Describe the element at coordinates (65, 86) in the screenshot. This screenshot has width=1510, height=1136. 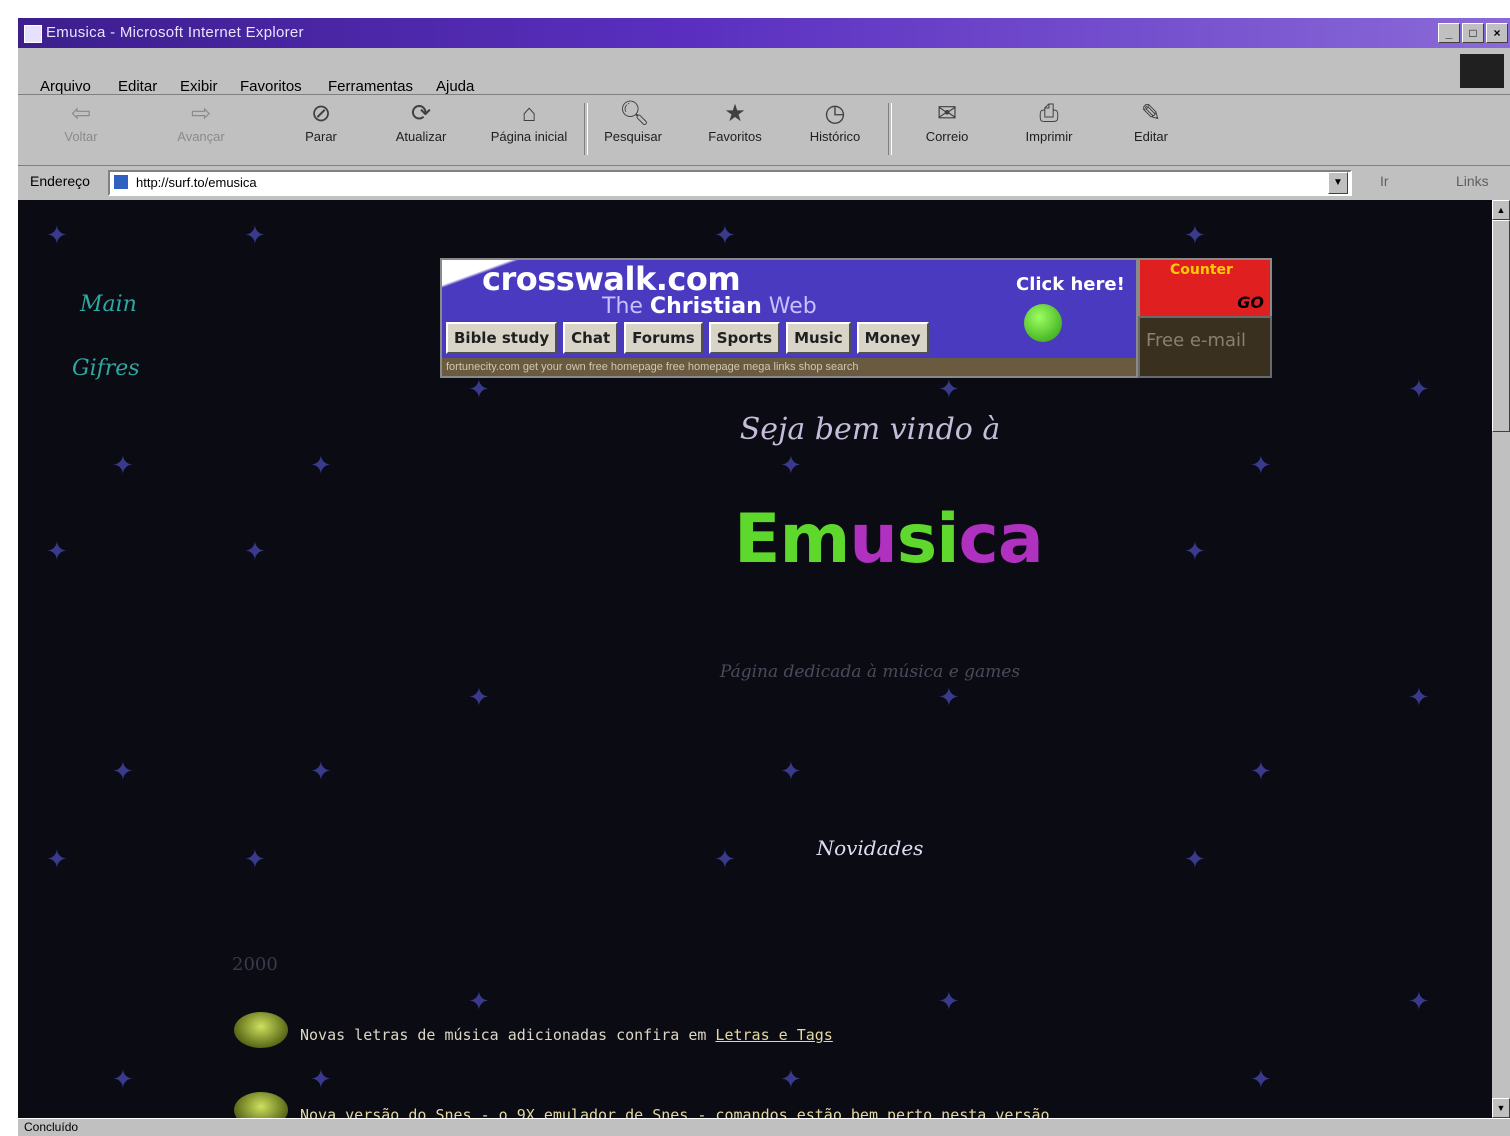
I see `menu-arquivo: Arquivo` at that location.